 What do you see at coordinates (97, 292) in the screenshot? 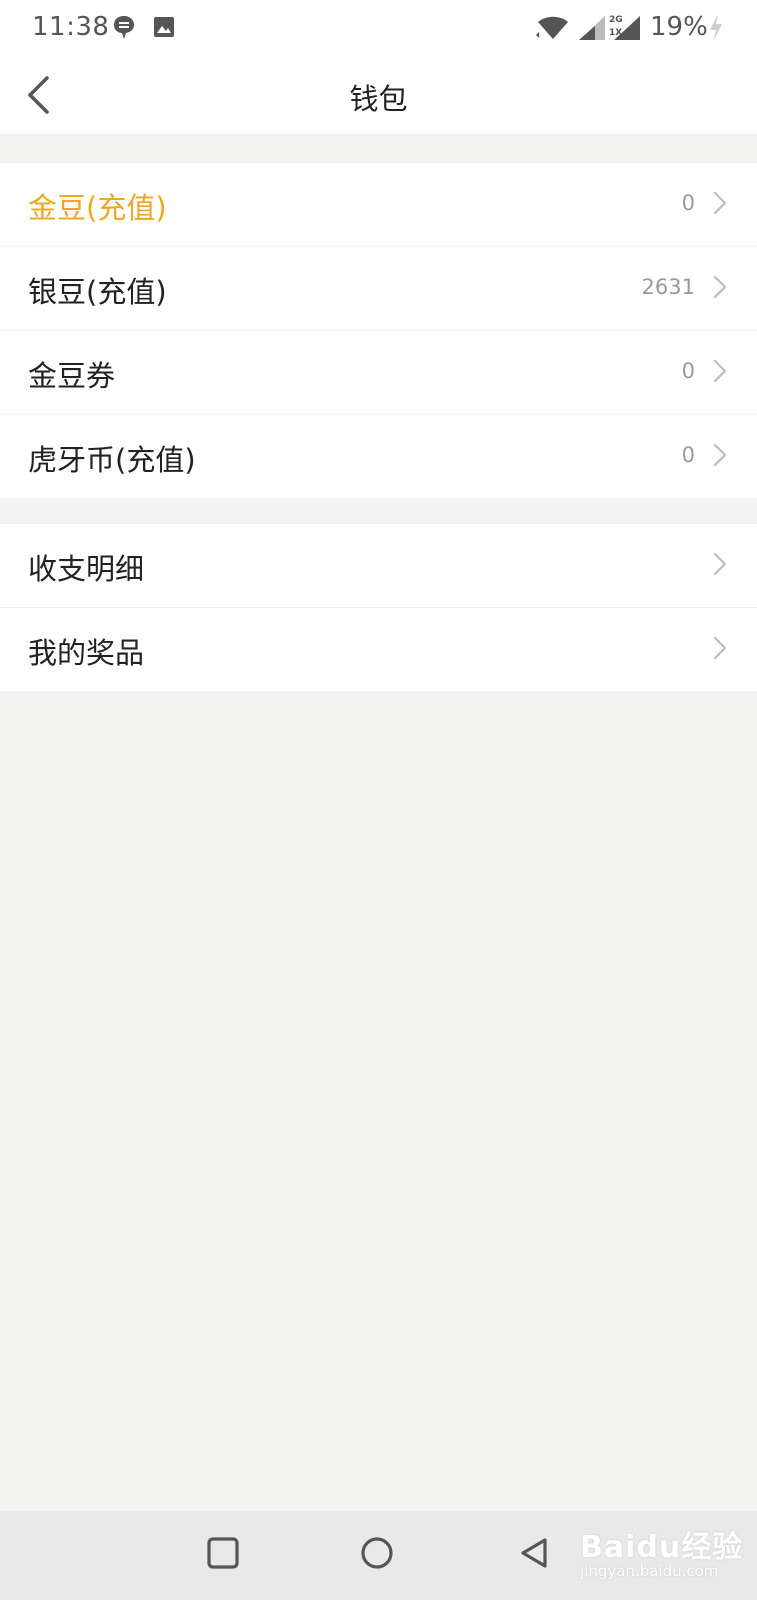
I see `list-item-label: 银豆(充值)` at bounding box center [97, 292].